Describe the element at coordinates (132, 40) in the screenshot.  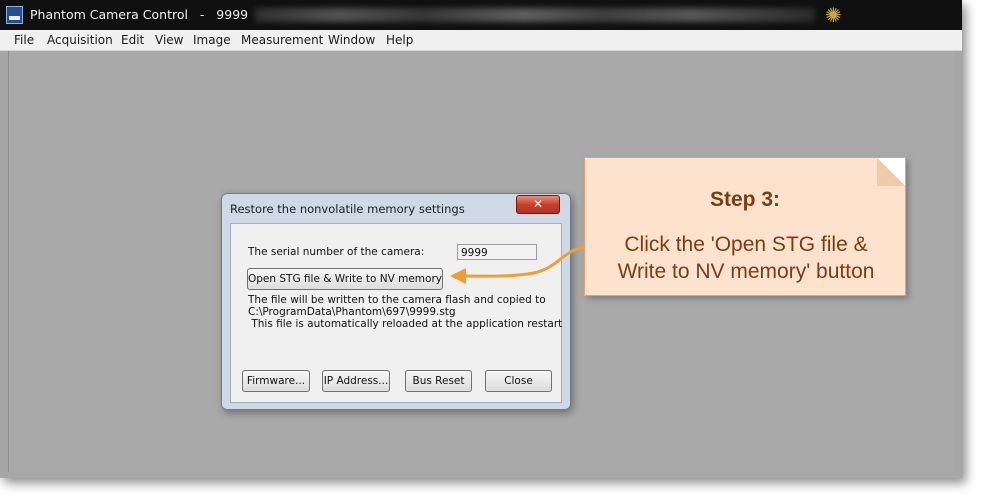
I see `menu-edit: Edit` at that location.